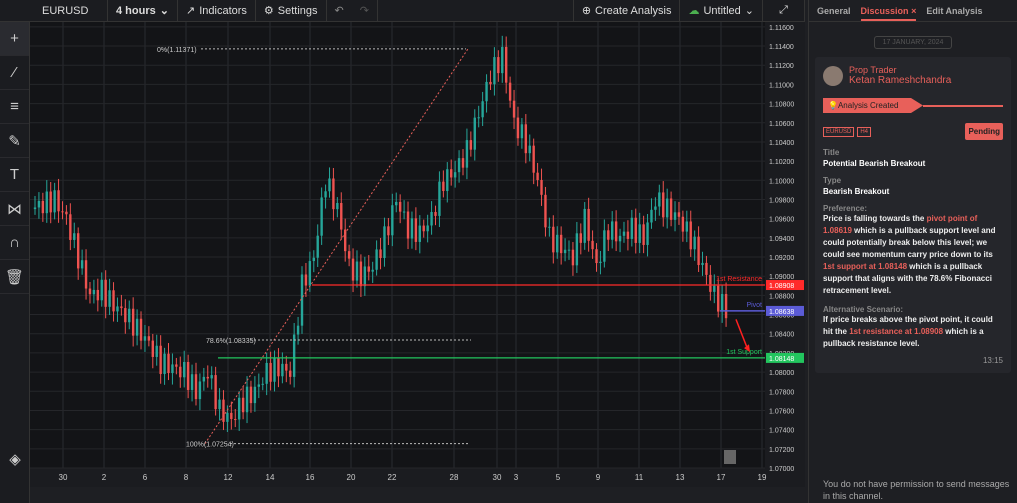 This screenshot has height=503, width=1017. I want to click on tab-discussion: Discussion ×, so click(888, 13).